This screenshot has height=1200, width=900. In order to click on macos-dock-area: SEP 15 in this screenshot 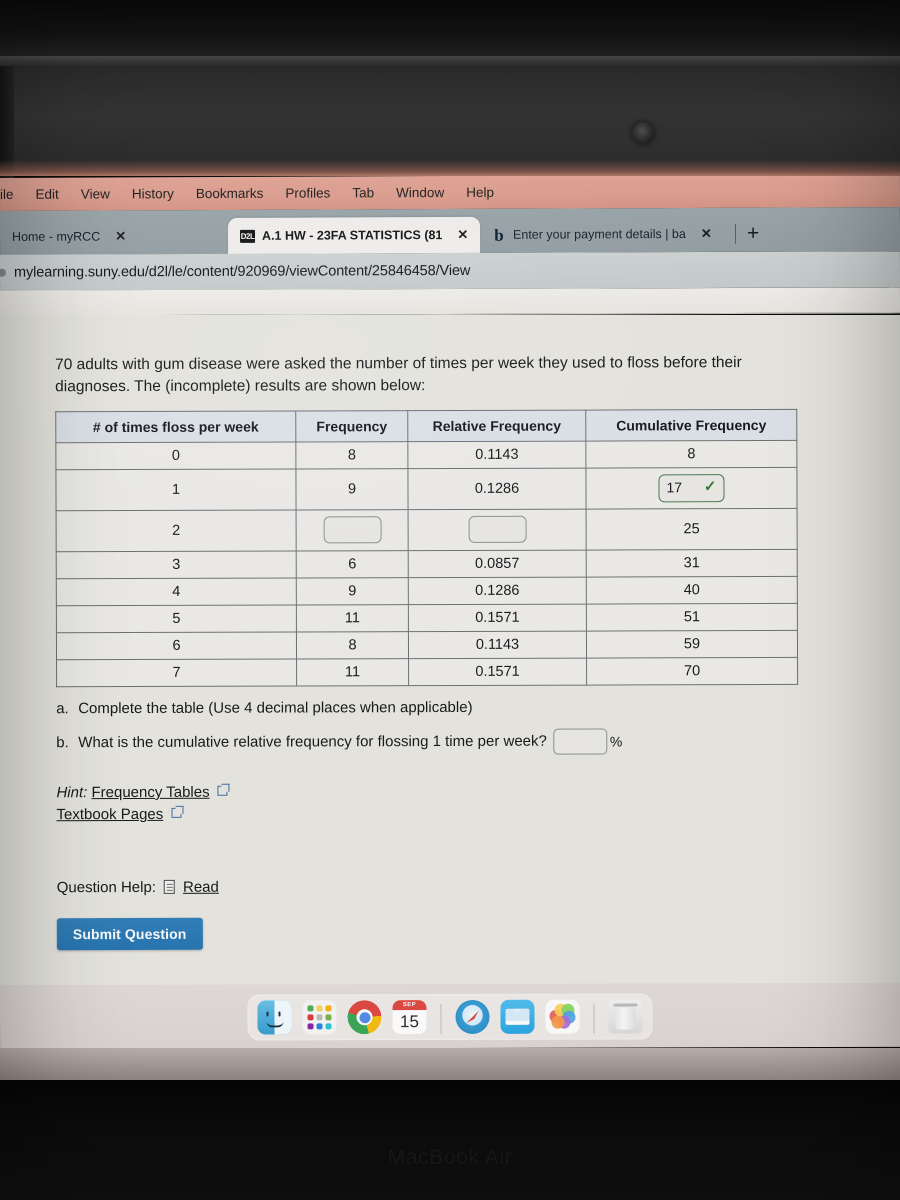, I will do `click(450, 1015)`.